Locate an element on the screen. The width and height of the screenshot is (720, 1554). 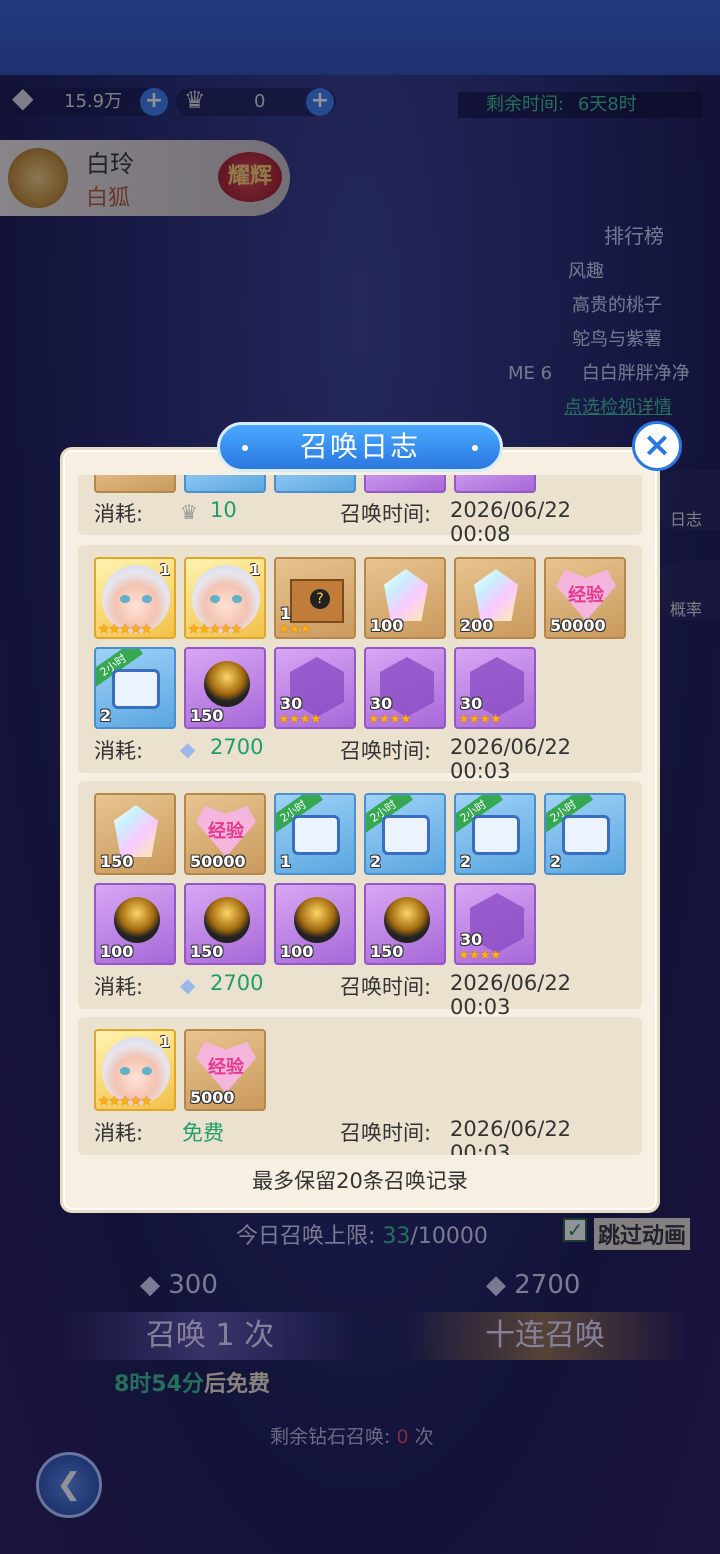
exp-heart-item: 经验 5000 is located at coordinates (225, 1070).